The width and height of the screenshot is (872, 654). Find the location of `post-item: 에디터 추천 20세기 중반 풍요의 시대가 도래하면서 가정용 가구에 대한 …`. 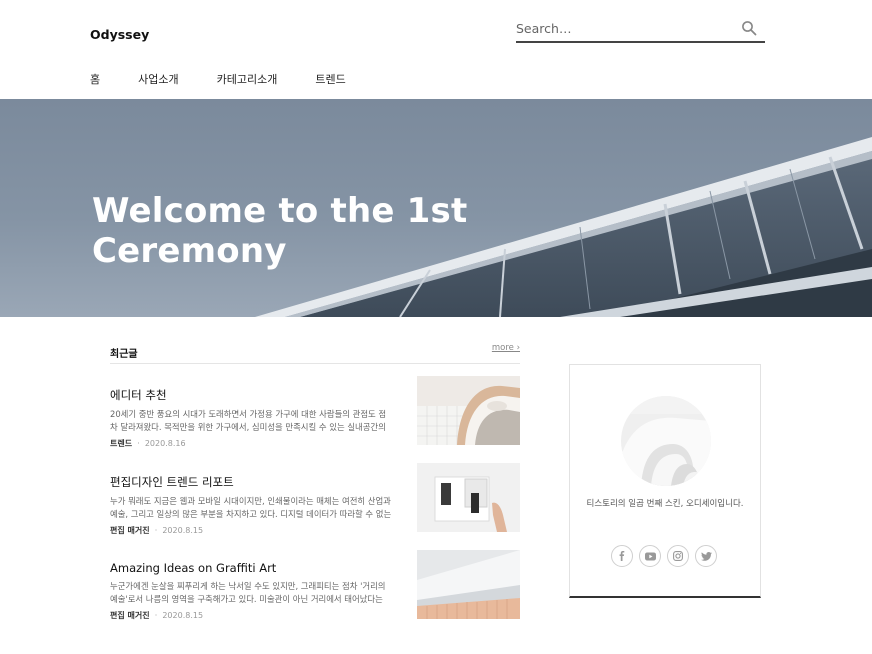

post-item: 에디터 추천 20세기 중반 풍요의 시대가 도래하면서 가정용 가구에 대한 … is located at coordinates (315, 416).